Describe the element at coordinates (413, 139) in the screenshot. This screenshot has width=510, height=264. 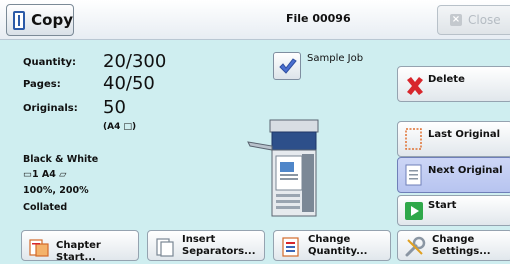
I see `document-outline-icon` at that location.